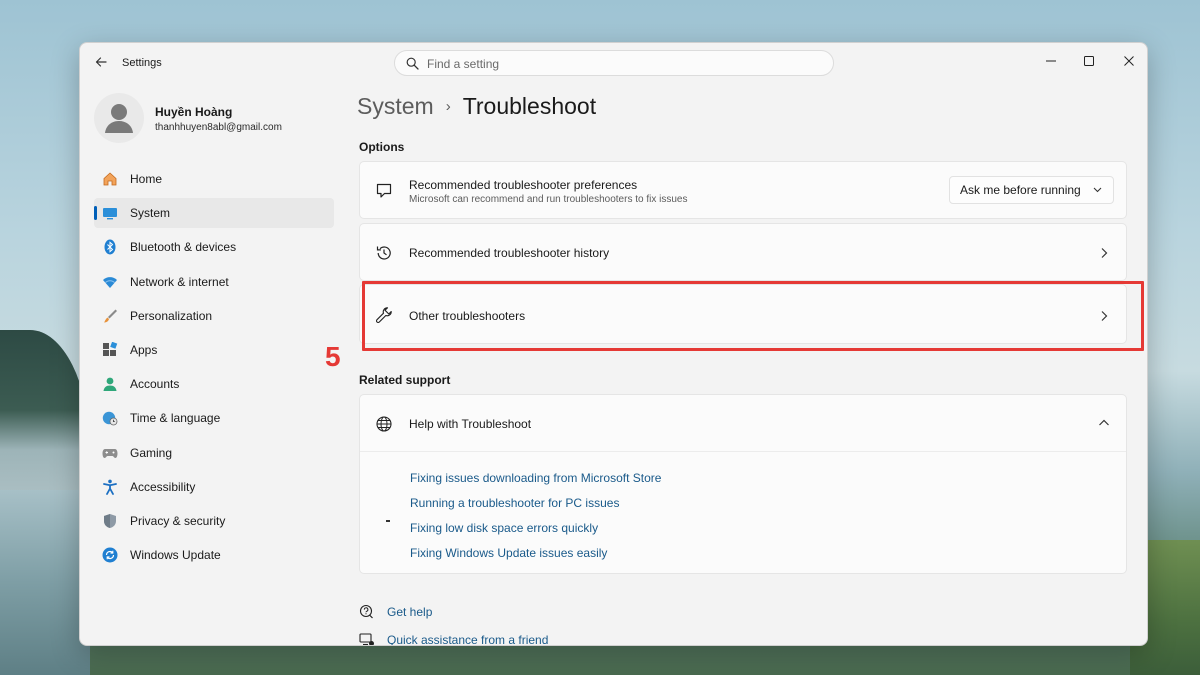 This screenshot has height=675, width=1200. I want to click on maximize-icon, so click(1089, 61).